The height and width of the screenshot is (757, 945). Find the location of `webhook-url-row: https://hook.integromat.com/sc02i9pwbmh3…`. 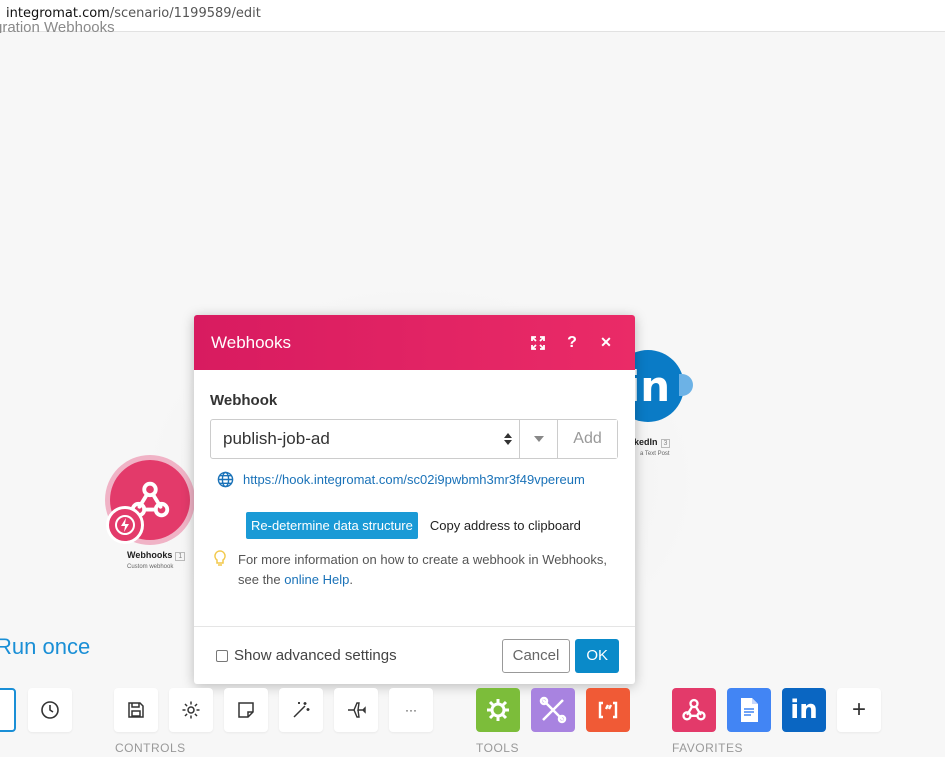

webhook-url-row: https://hook.integromat.com/sc02i9pwbmh3… is located at coordinates (415, 479).